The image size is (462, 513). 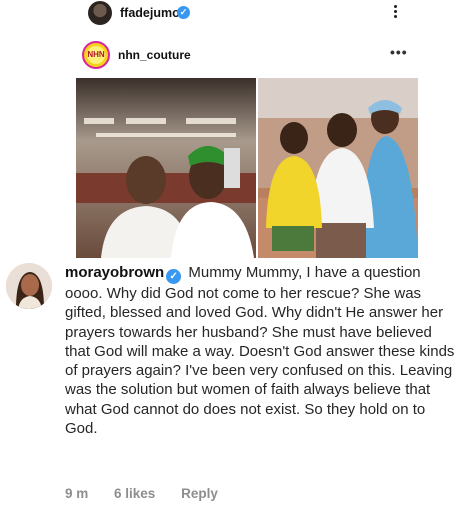 I want to click on photo-right-image, so click(x=338, y=168).